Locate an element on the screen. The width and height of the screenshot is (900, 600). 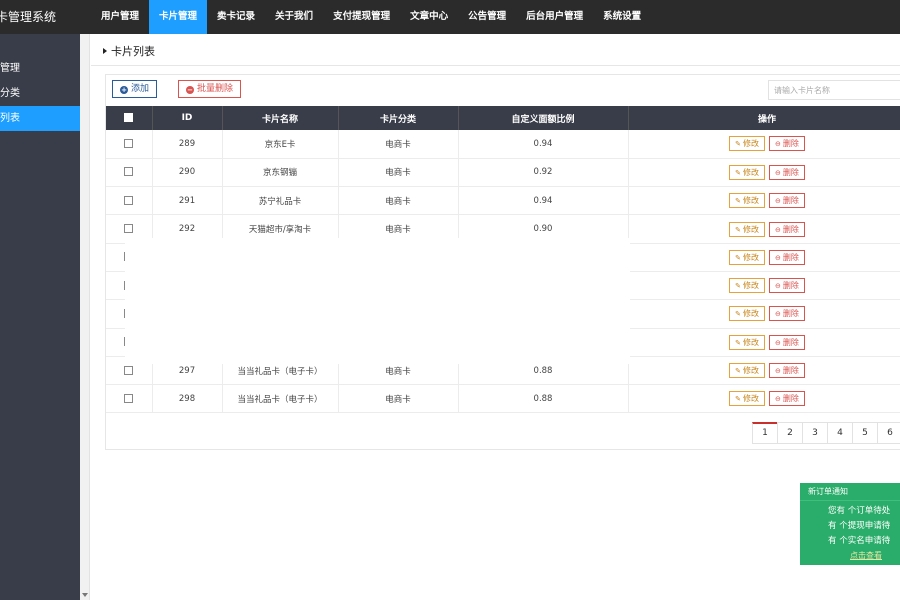
plus-circle-icon: + is located at coordinates (124, 90).